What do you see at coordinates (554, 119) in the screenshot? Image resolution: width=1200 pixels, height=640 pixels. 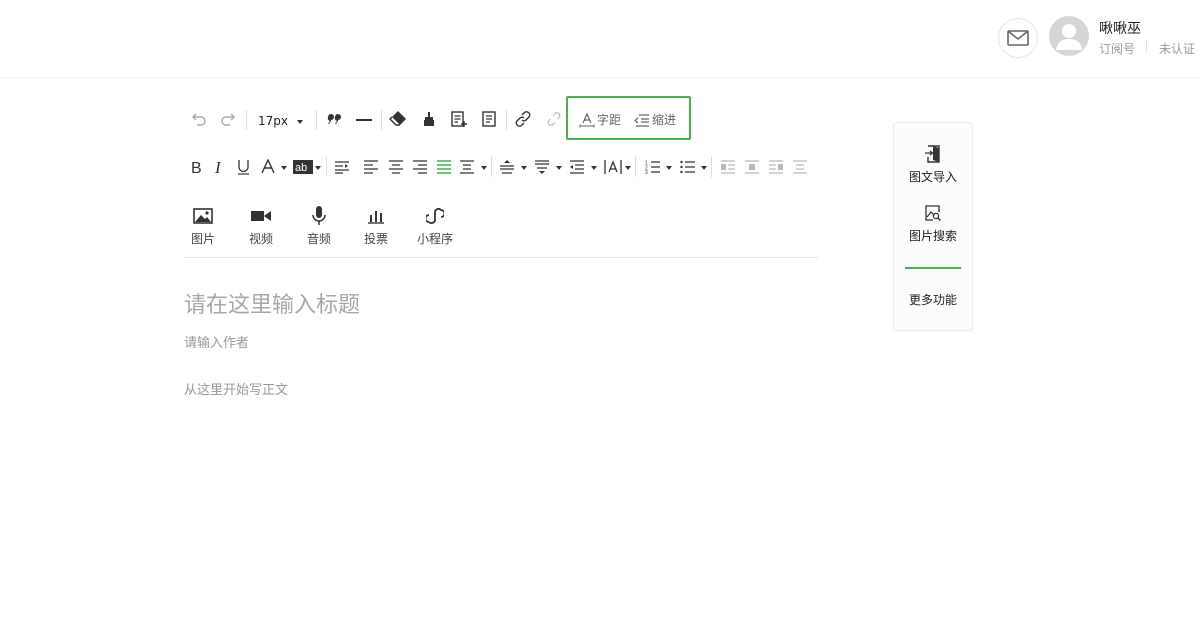 I see `unlink-button` at bounding box center [554, 119].